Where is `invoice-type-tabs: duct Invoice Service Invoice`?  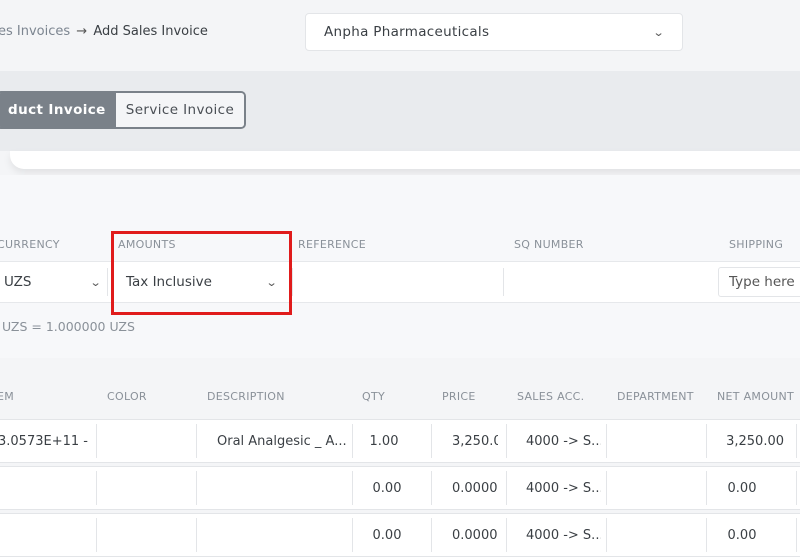
invoice-type-tabs: duct Invoice Service Invoice is located at coordinates (123, 110).